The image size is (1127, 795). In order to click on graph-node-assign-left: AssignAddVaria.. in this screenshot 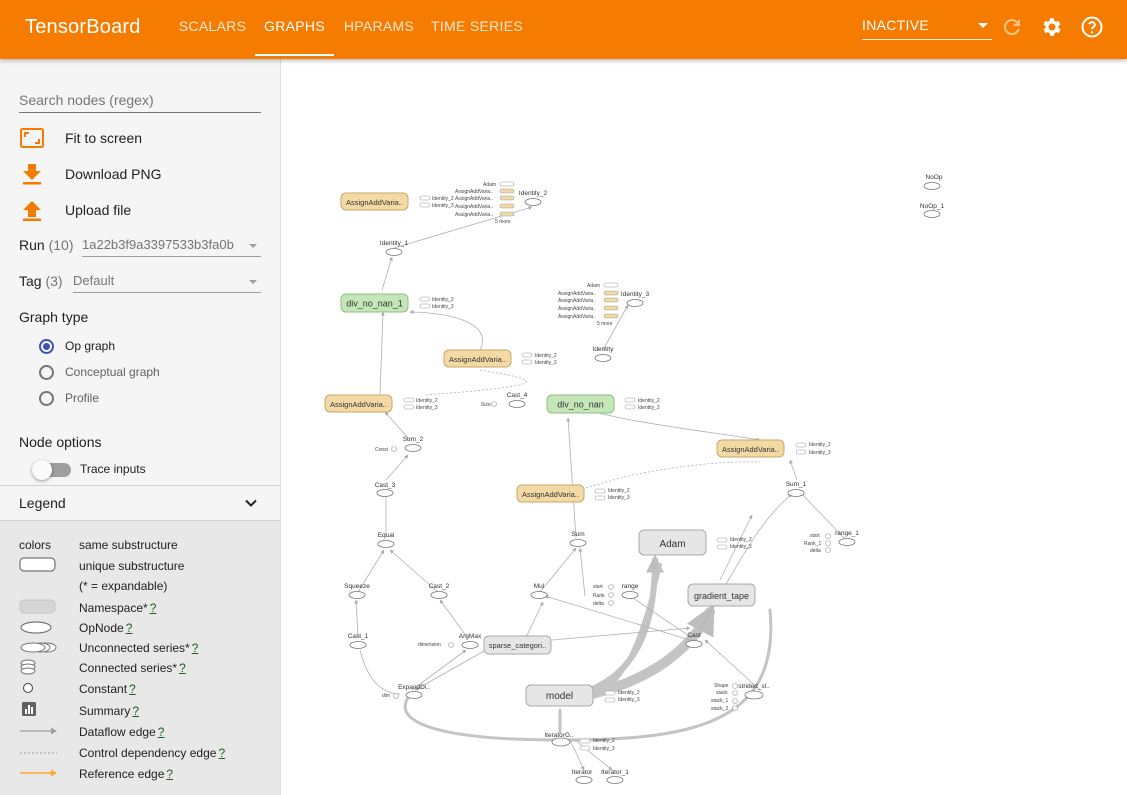, I will do `click(358, 403)`.